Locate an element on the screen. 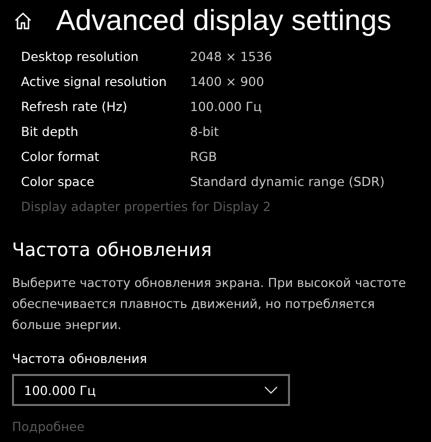 The width and height of the screenshot is (431, 442). info-label: Bit depth is located at coordinates (50, 132).